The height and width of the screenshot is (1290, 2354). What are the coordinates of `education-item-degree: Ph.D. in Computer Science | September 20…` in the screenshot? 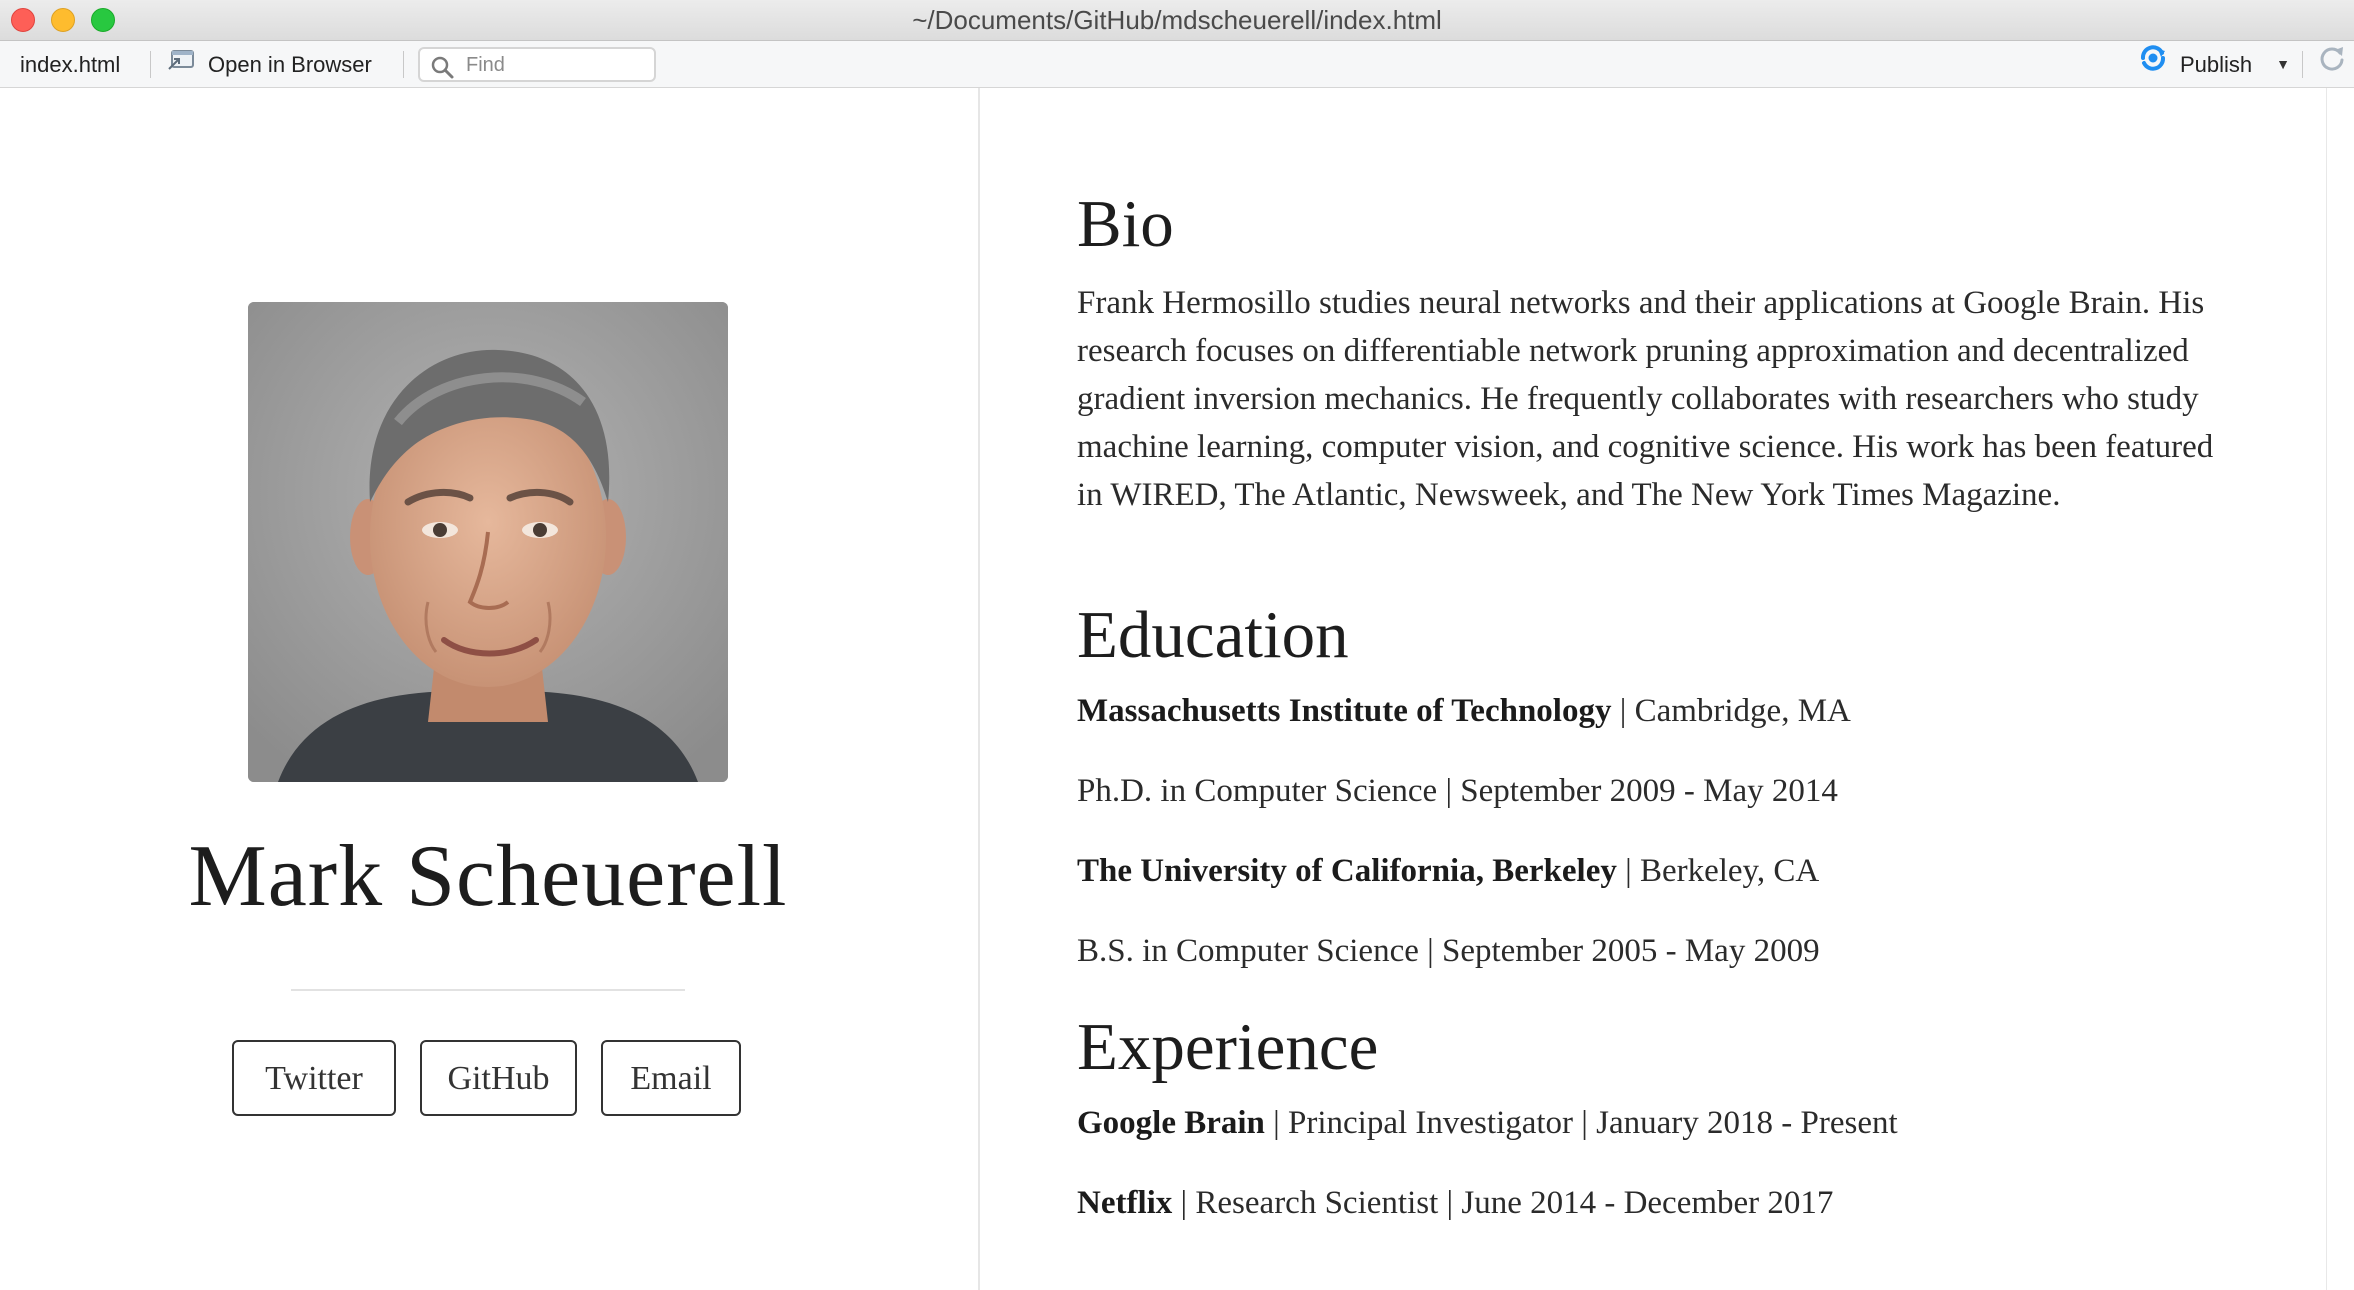 It's located at (1457, 791).